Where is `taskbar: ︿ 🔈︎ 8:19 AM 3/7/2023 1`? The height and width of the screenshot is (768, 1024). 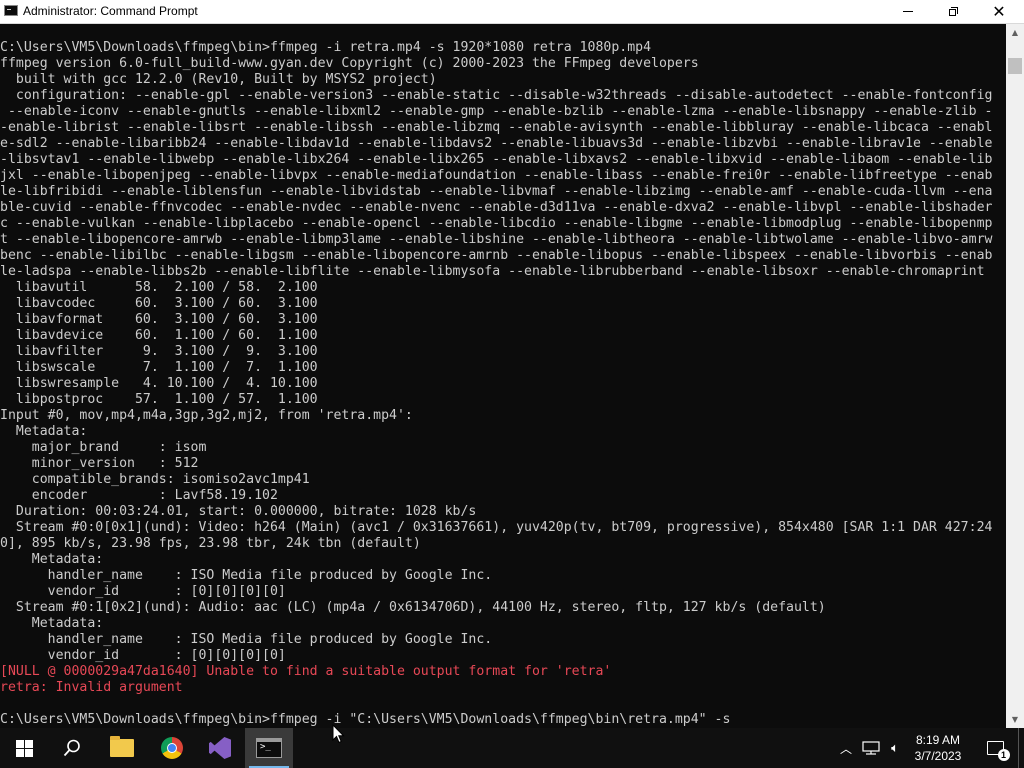
taskbar: ︿ 🔈︎ 8:19 AM 3/7/2023 1 is located at coordinates (512, 748).